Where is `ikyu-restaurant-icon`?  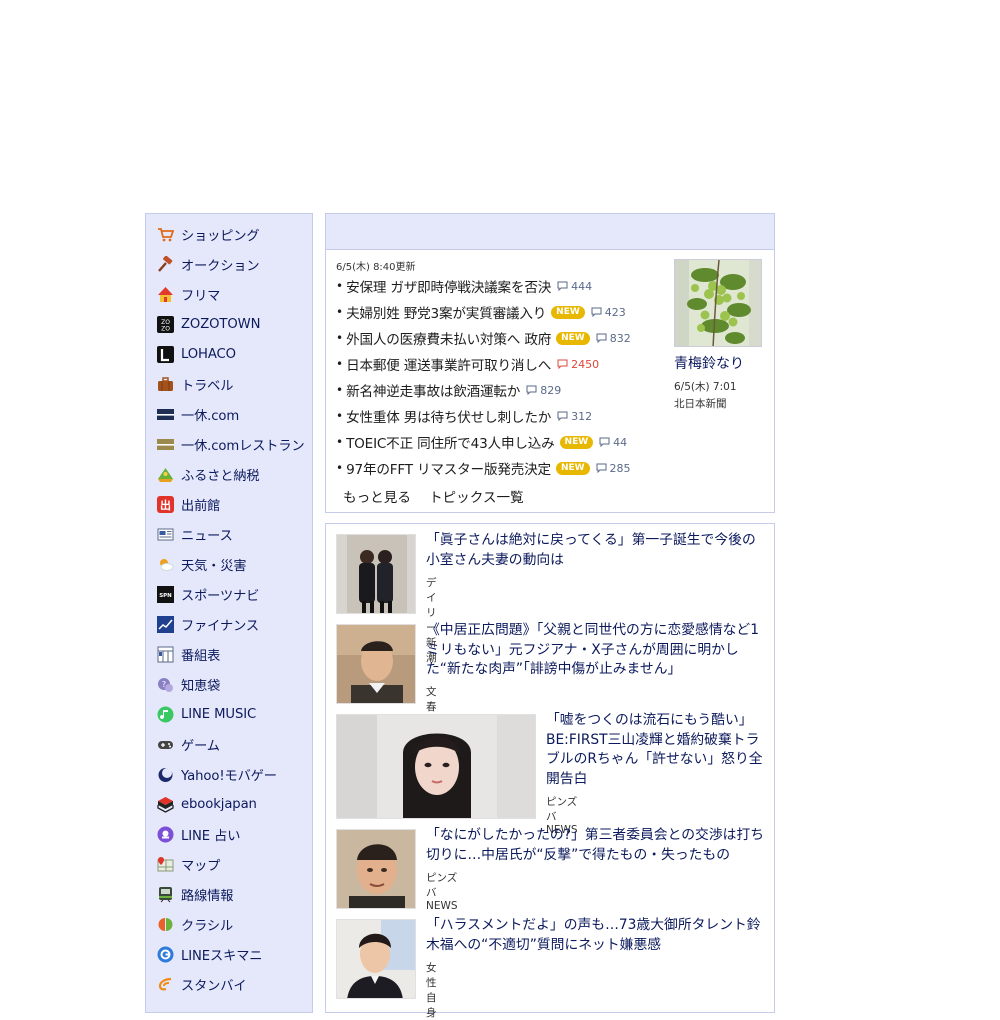 ikyu-restaurant-icon is located at coordinates (165, 444).